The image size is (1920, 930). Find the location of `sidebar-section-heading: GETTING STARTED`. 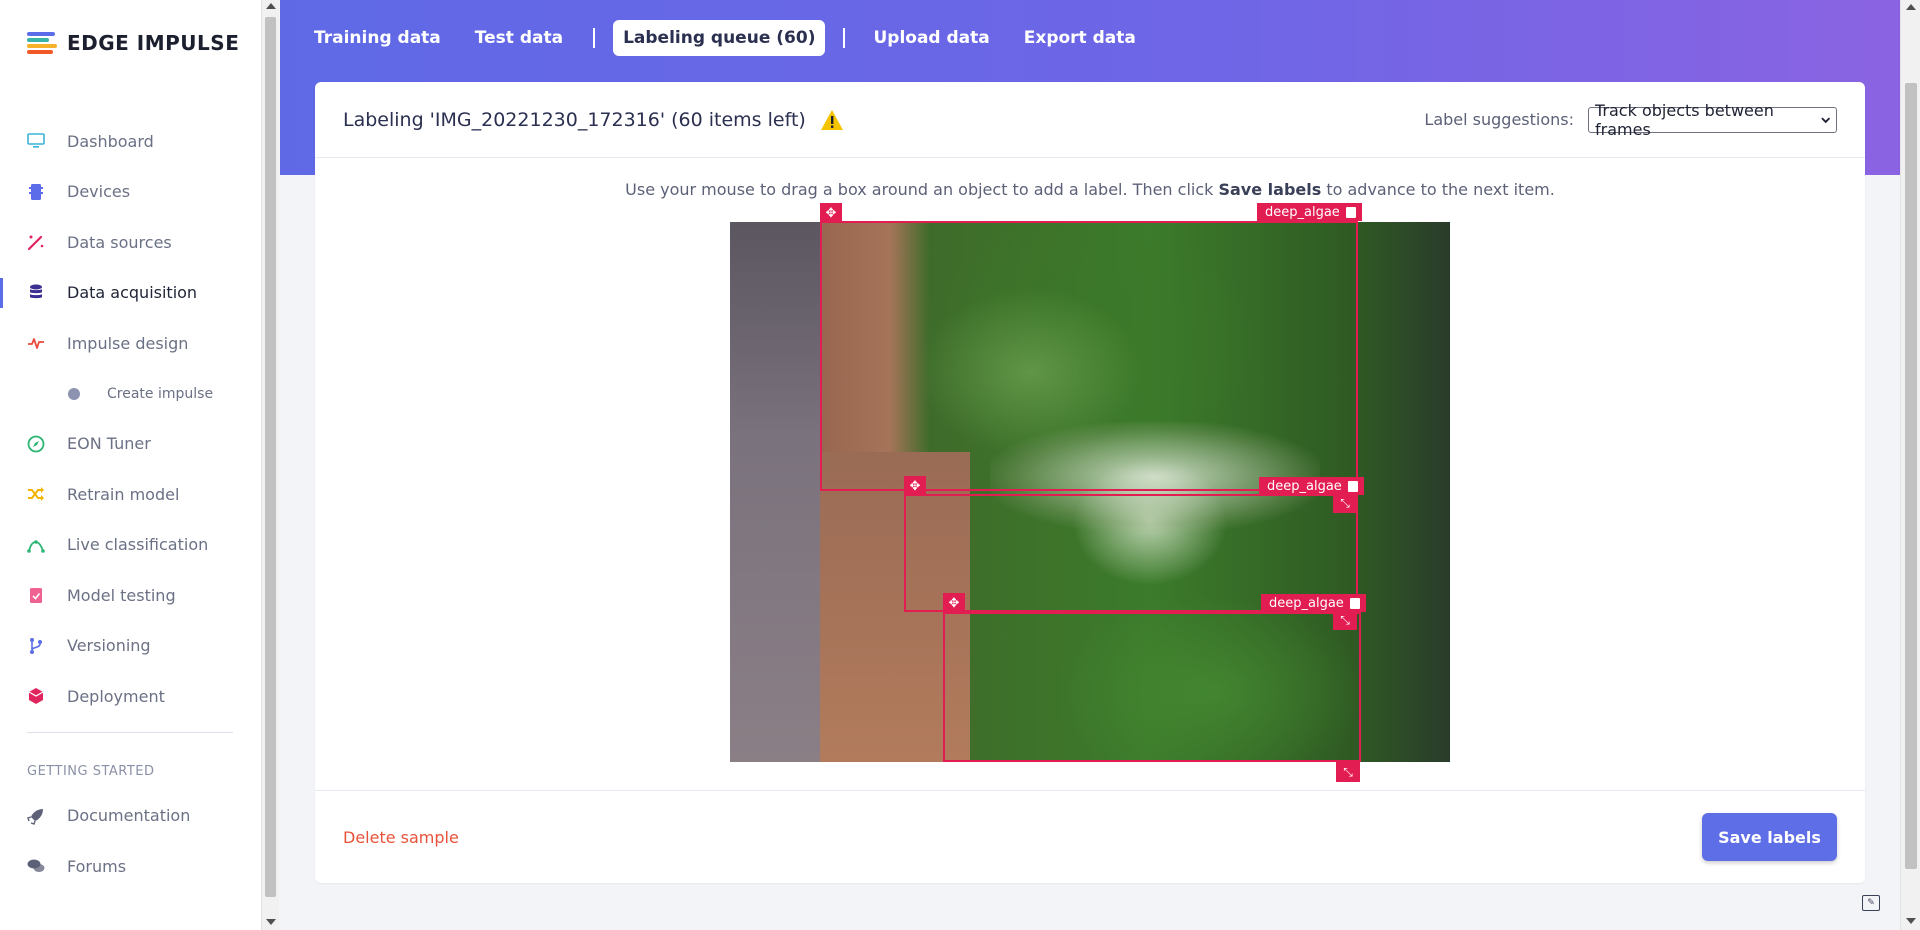

sidebar-section-heading: GETTING STARTED is located at coordinates (91, 771).